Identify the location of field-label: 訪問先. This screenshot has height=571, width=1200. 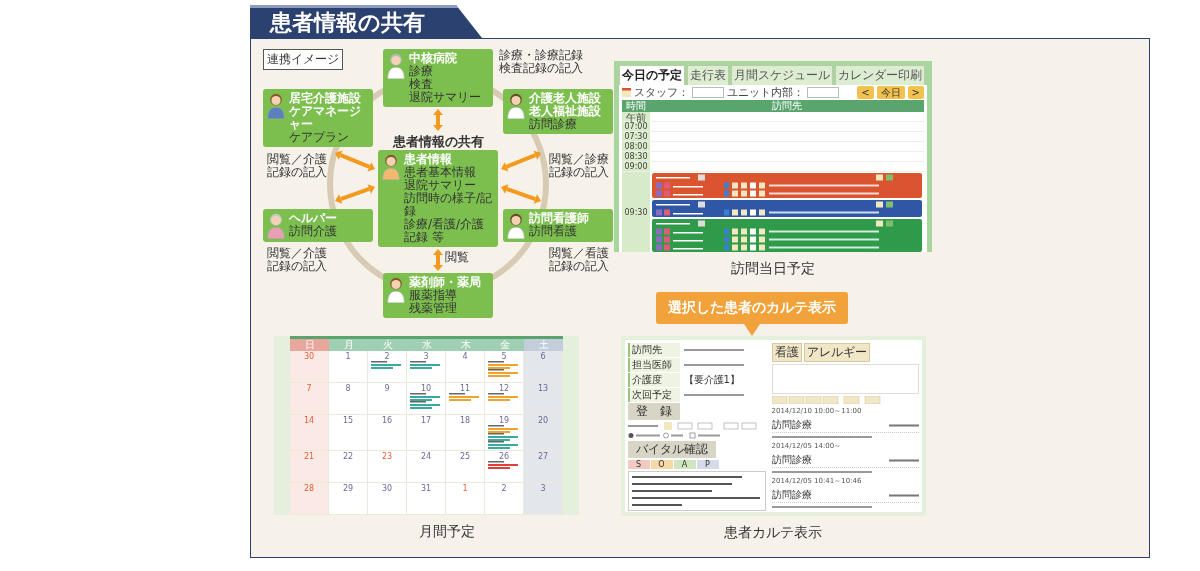
(653, 349).